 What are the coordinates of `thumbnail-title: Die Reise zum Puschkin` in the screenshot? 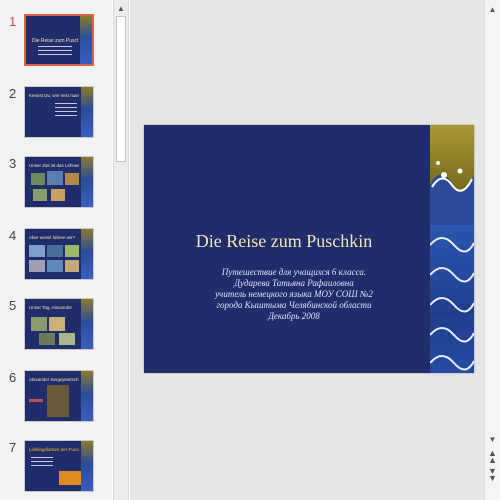 It's located at (55, 41).